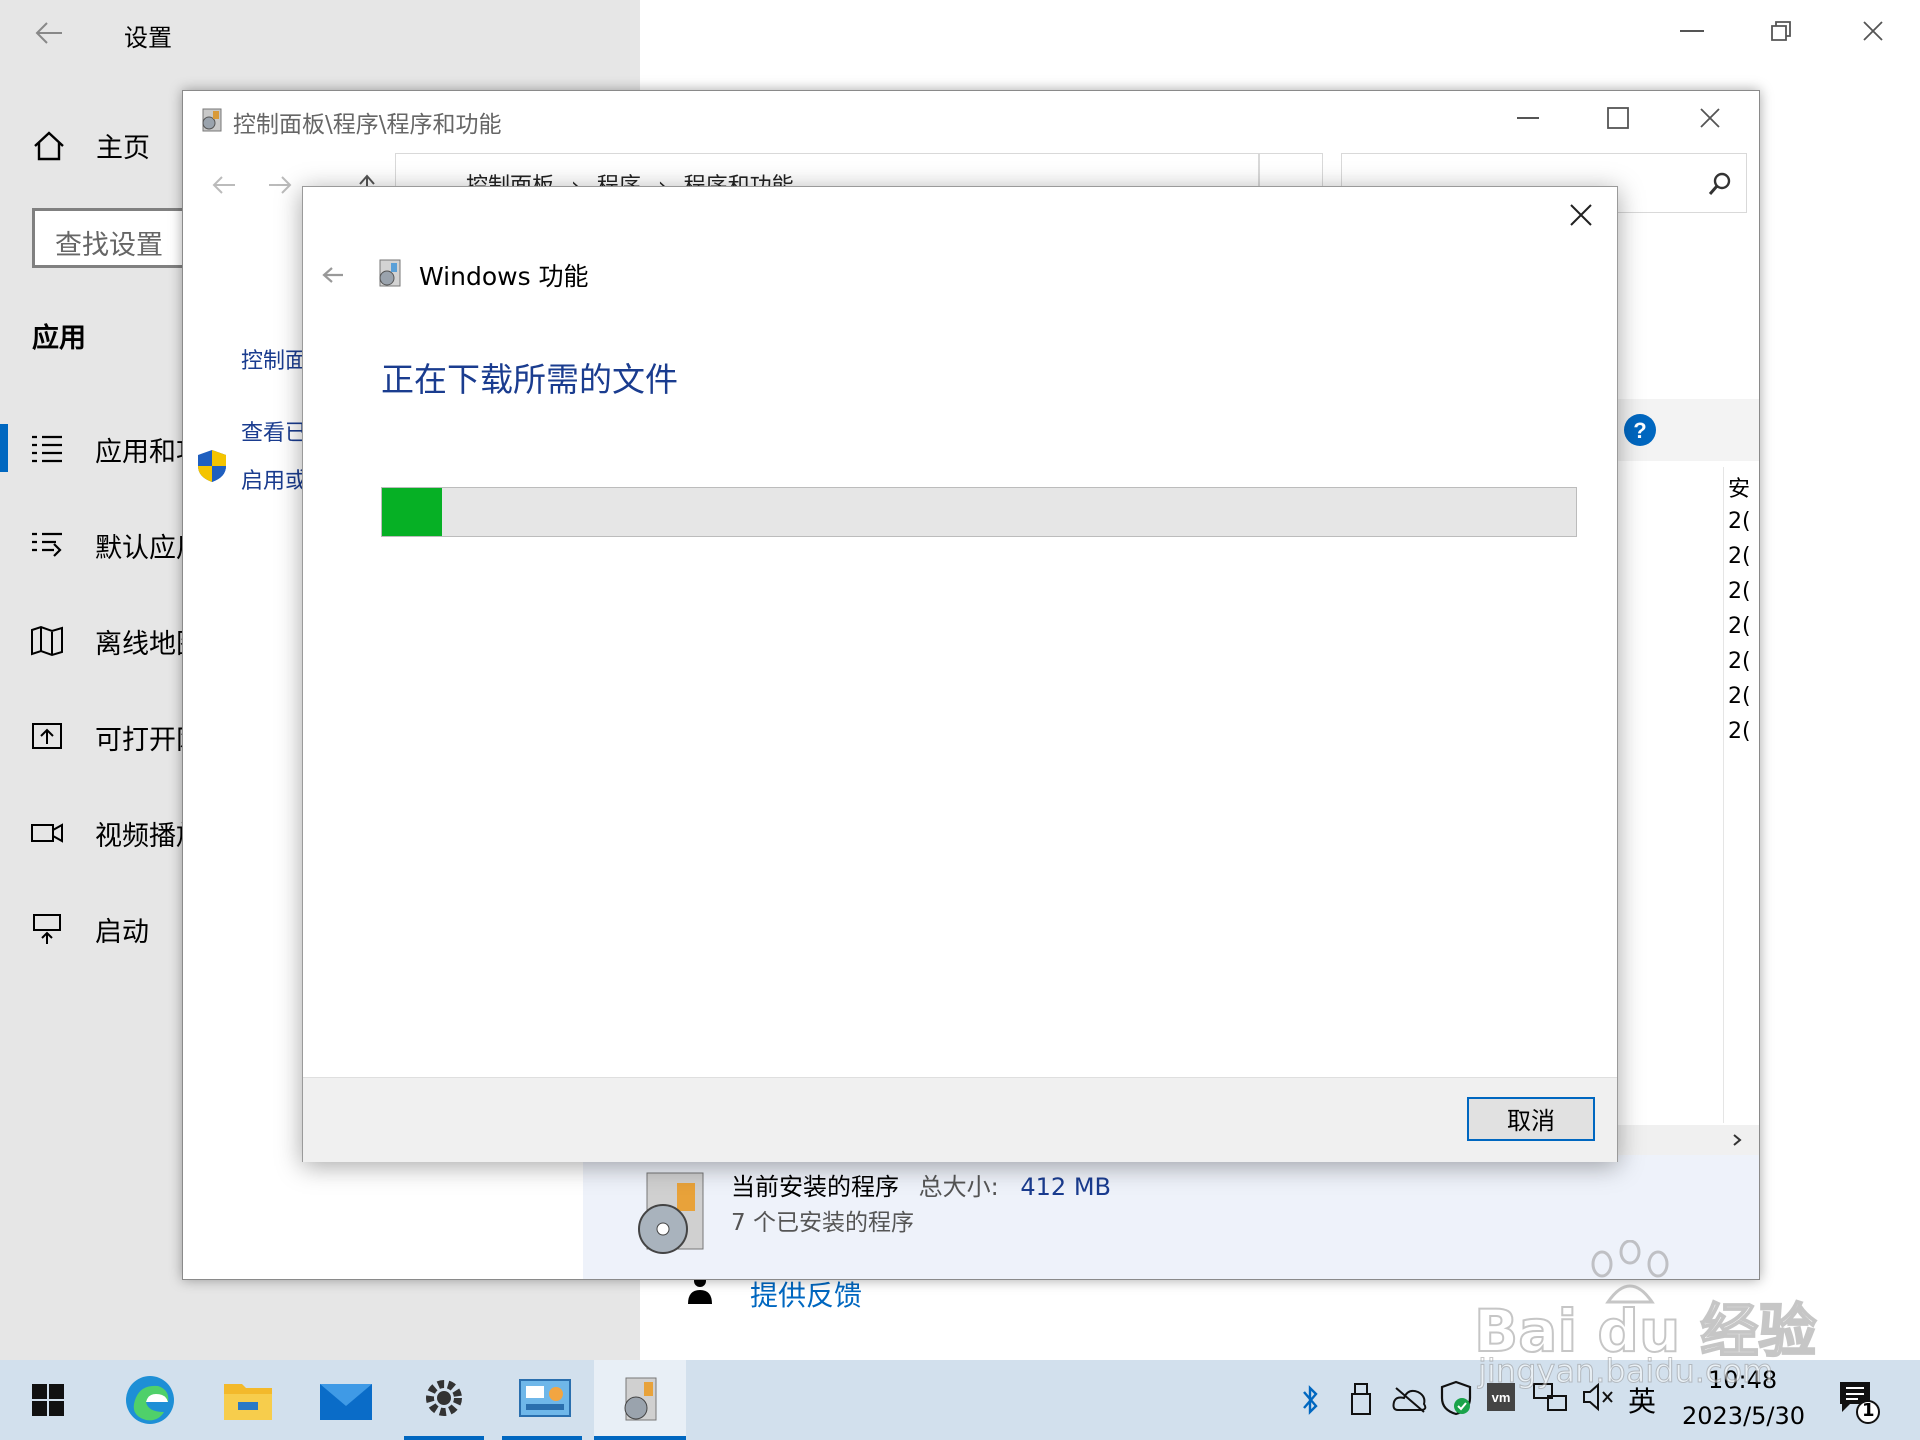 The image size is (1920, 1440). Describe the element at coordinates (444, 1398) in the screenshot. I see `settings-gear-icon` at that location.